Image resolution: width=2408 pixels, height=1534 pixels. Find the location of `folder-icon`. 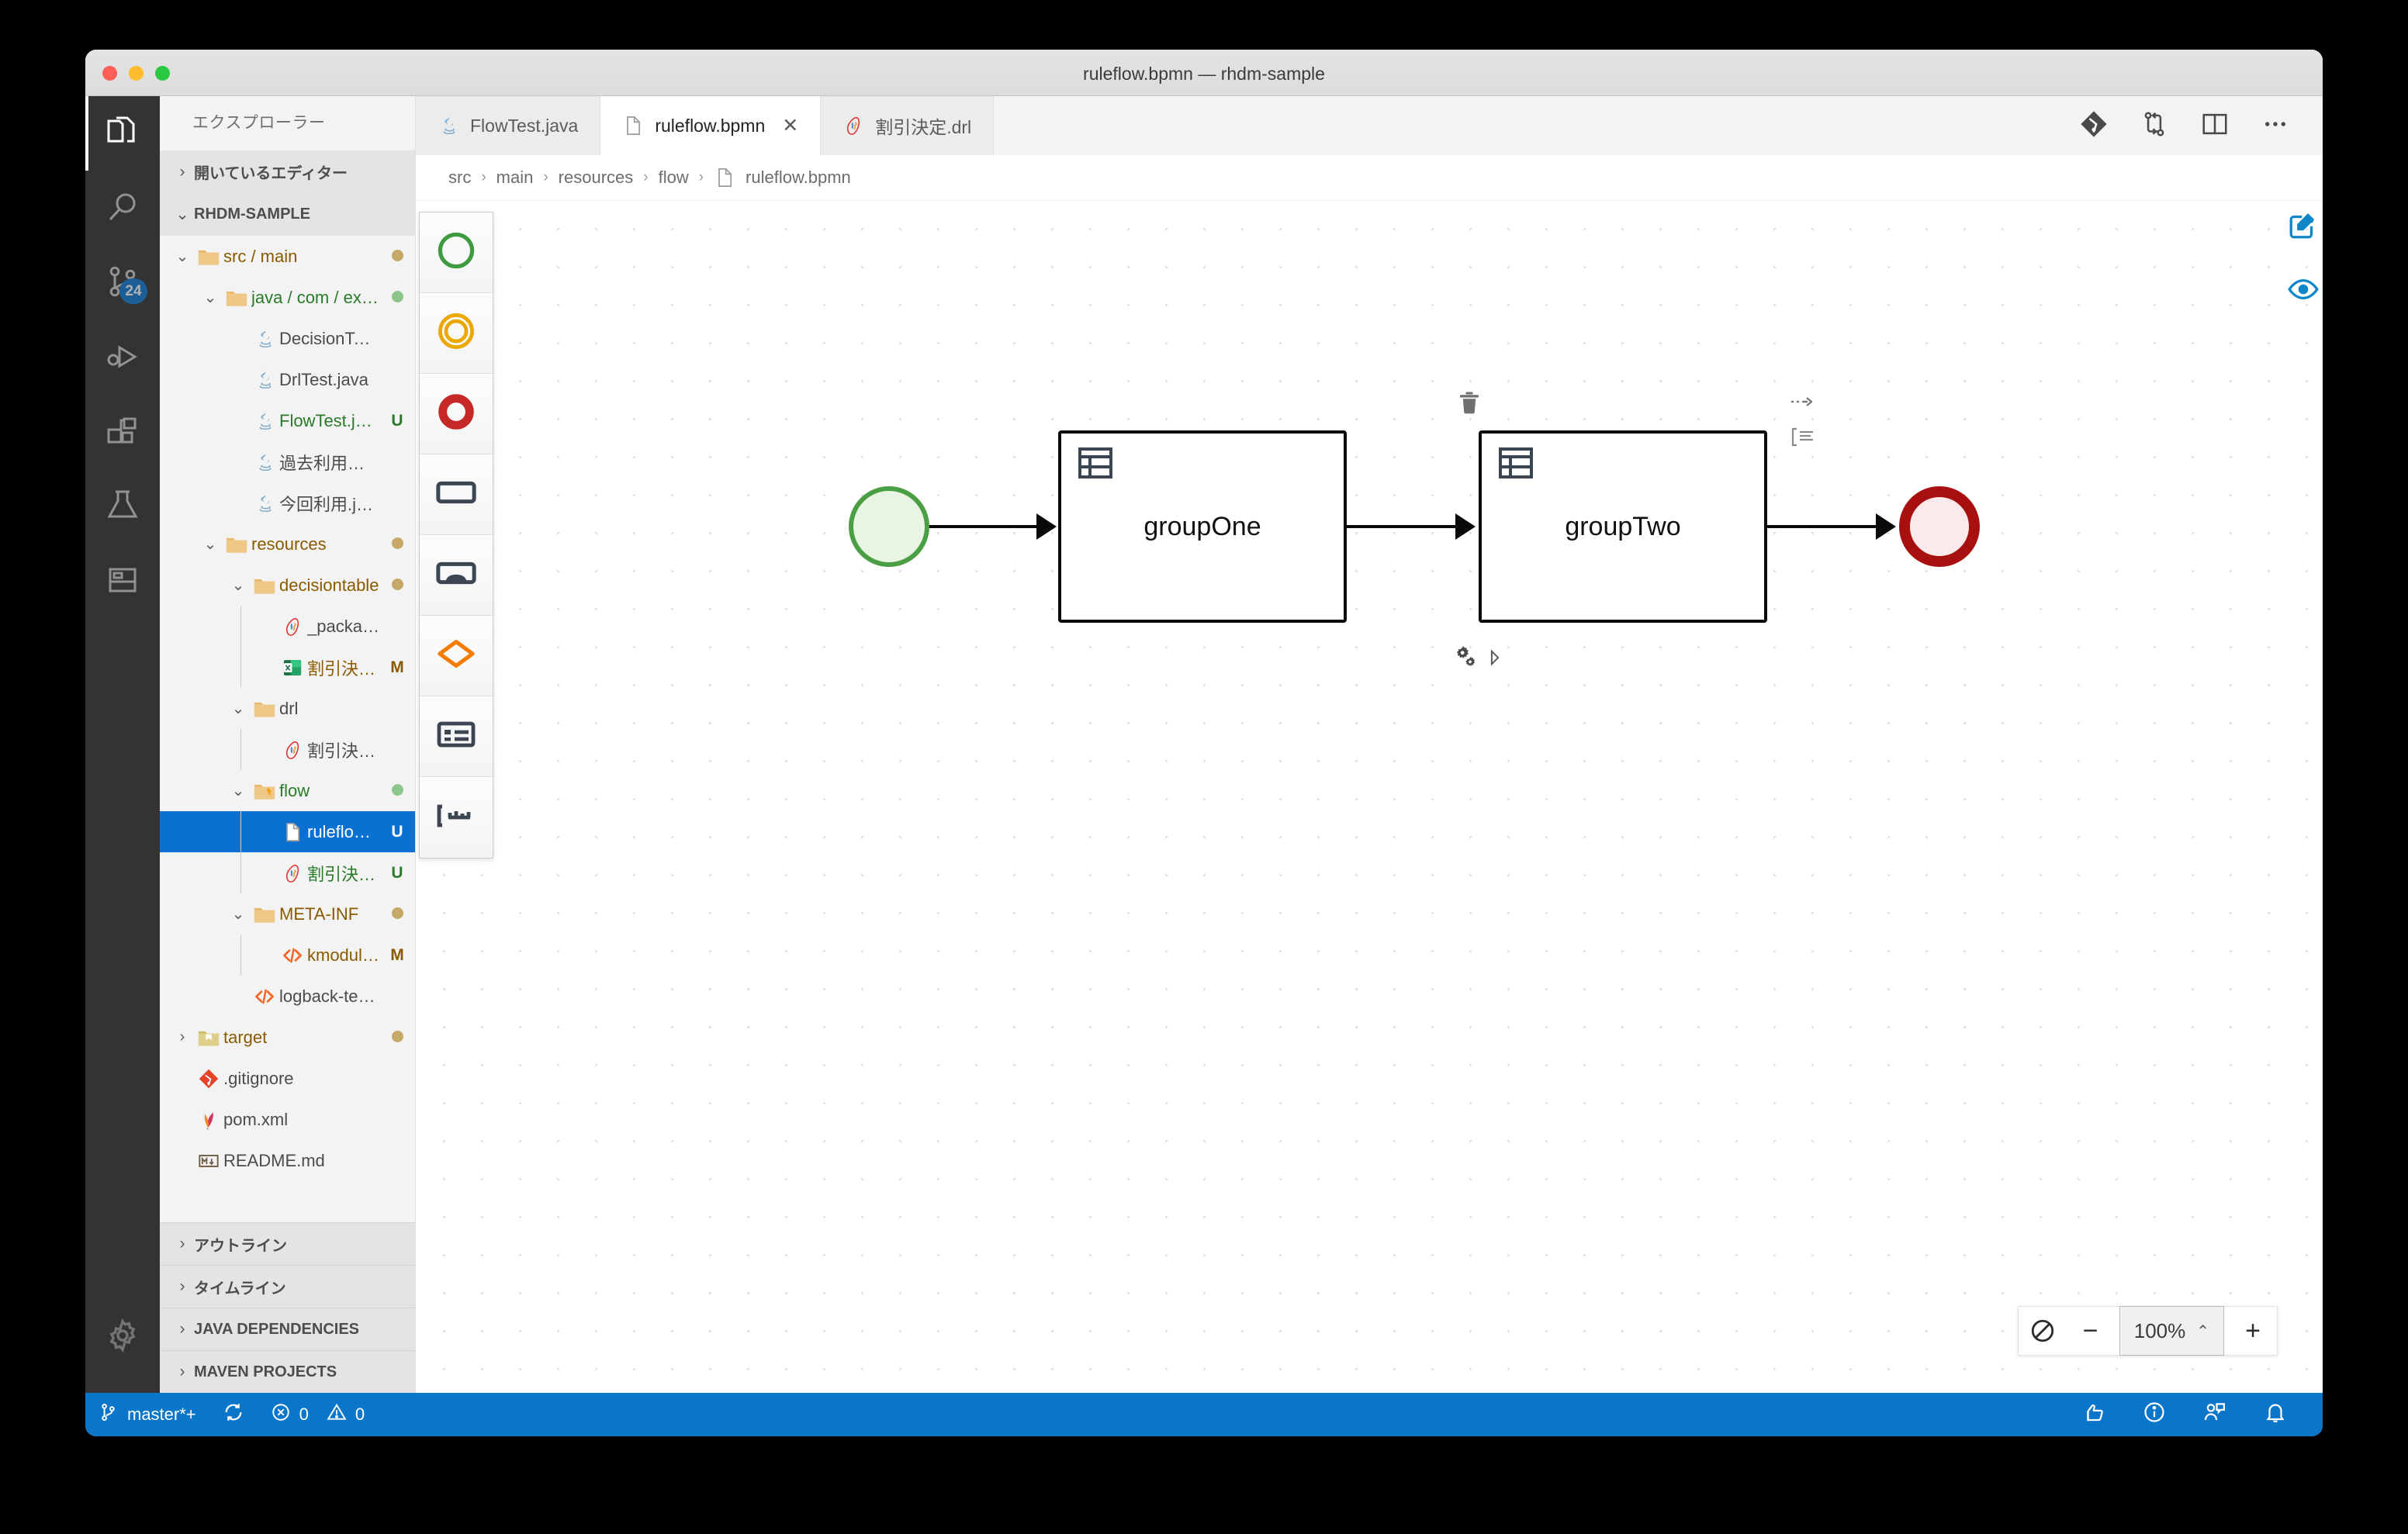

folder-icon is located at coordinates (208, 256).